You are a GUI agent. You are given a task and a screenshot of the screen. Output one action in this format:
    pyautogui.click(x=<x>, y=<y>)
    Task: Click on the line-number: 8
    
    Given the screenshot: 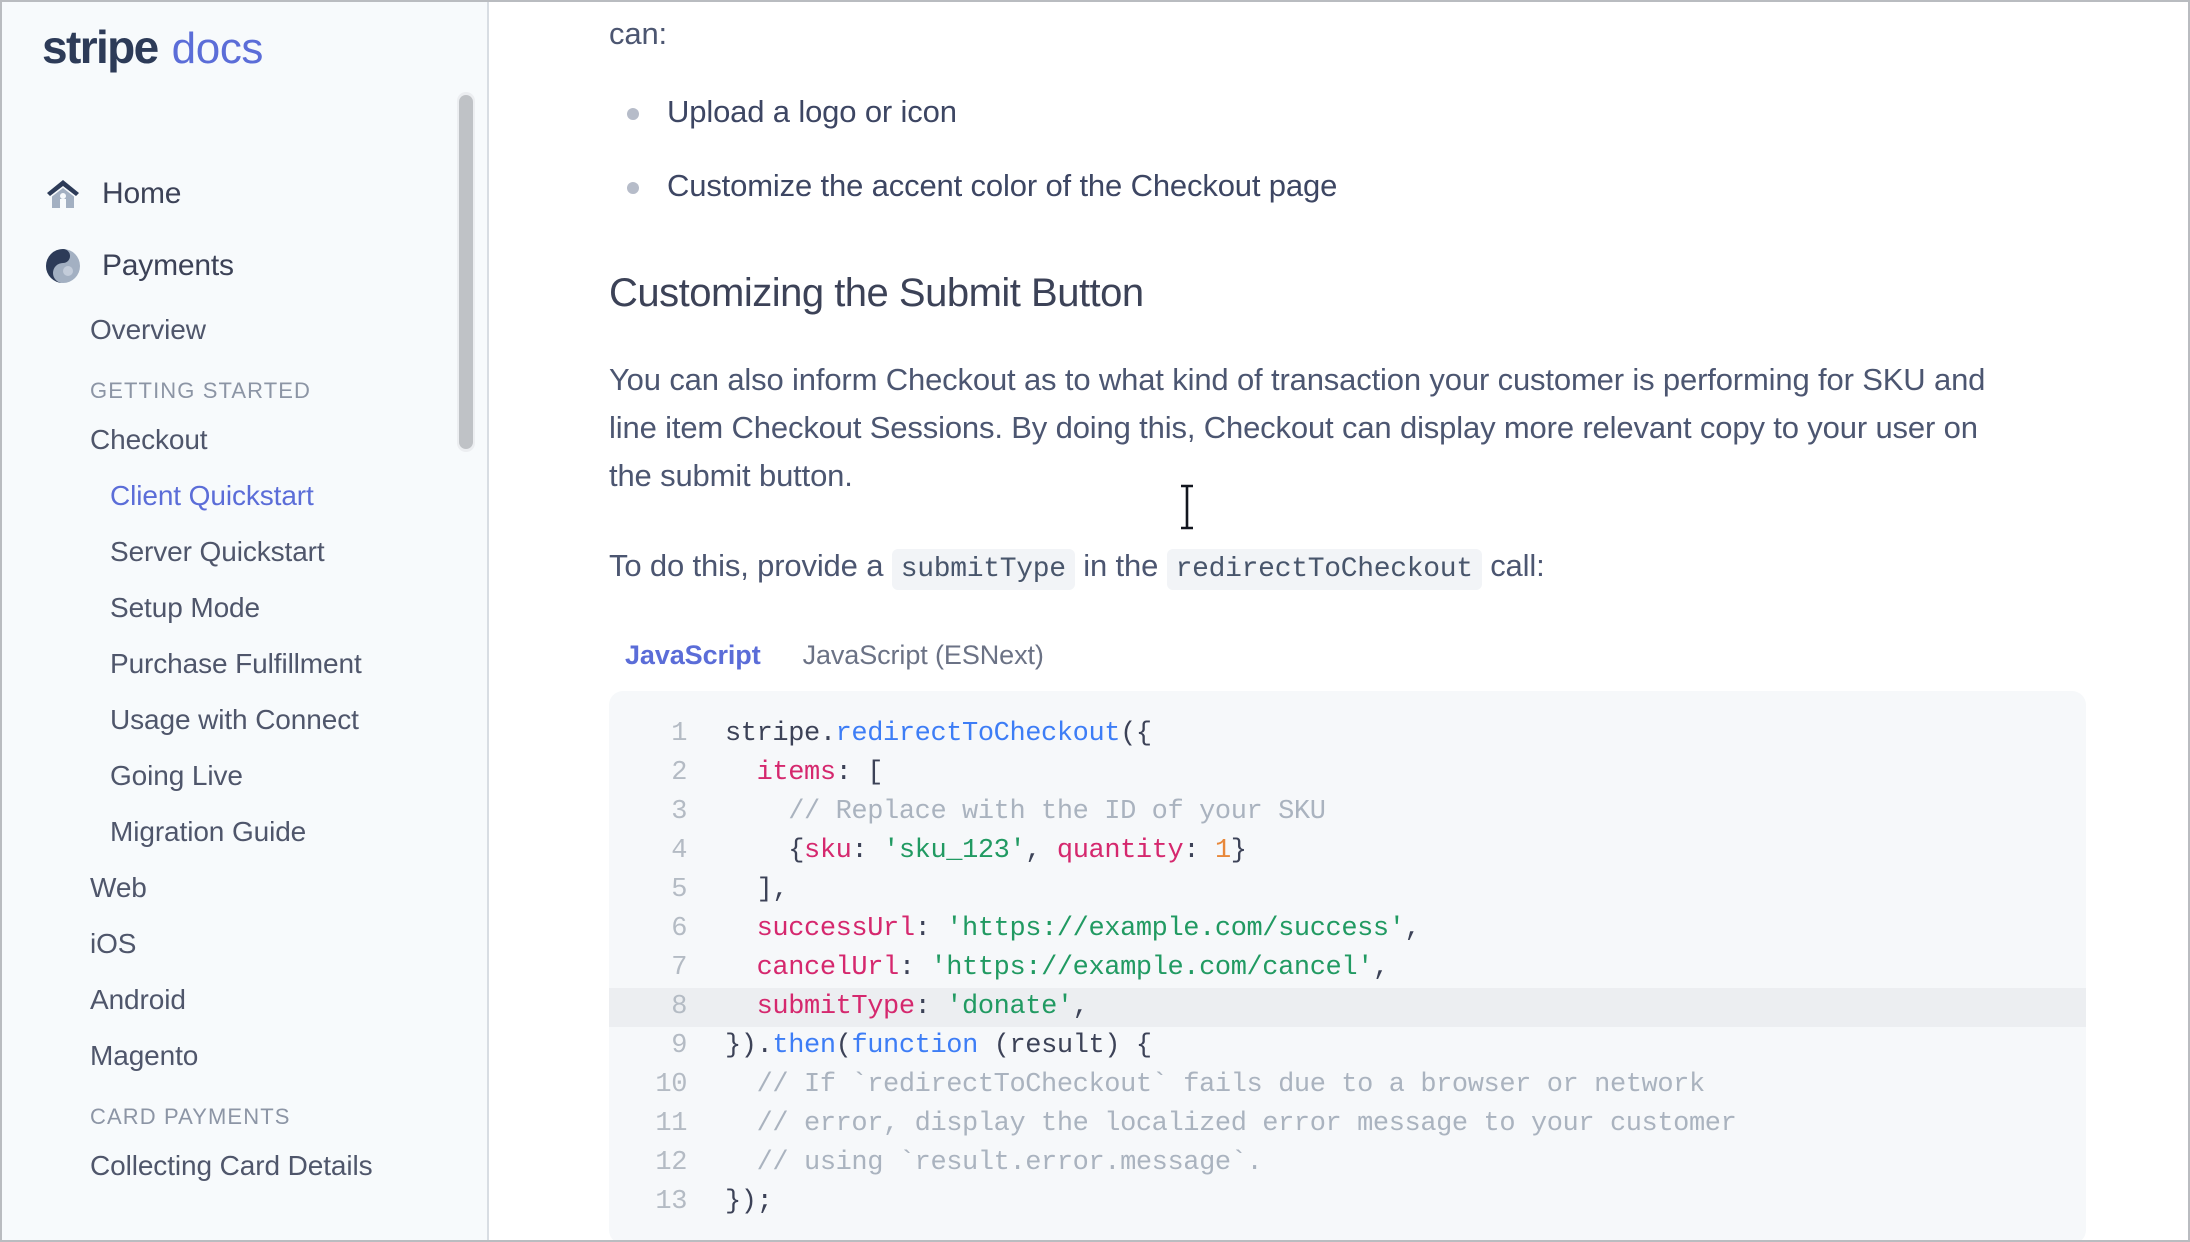 What is the action you would take?
    pyautogui.click(x=679, y=1006)
    